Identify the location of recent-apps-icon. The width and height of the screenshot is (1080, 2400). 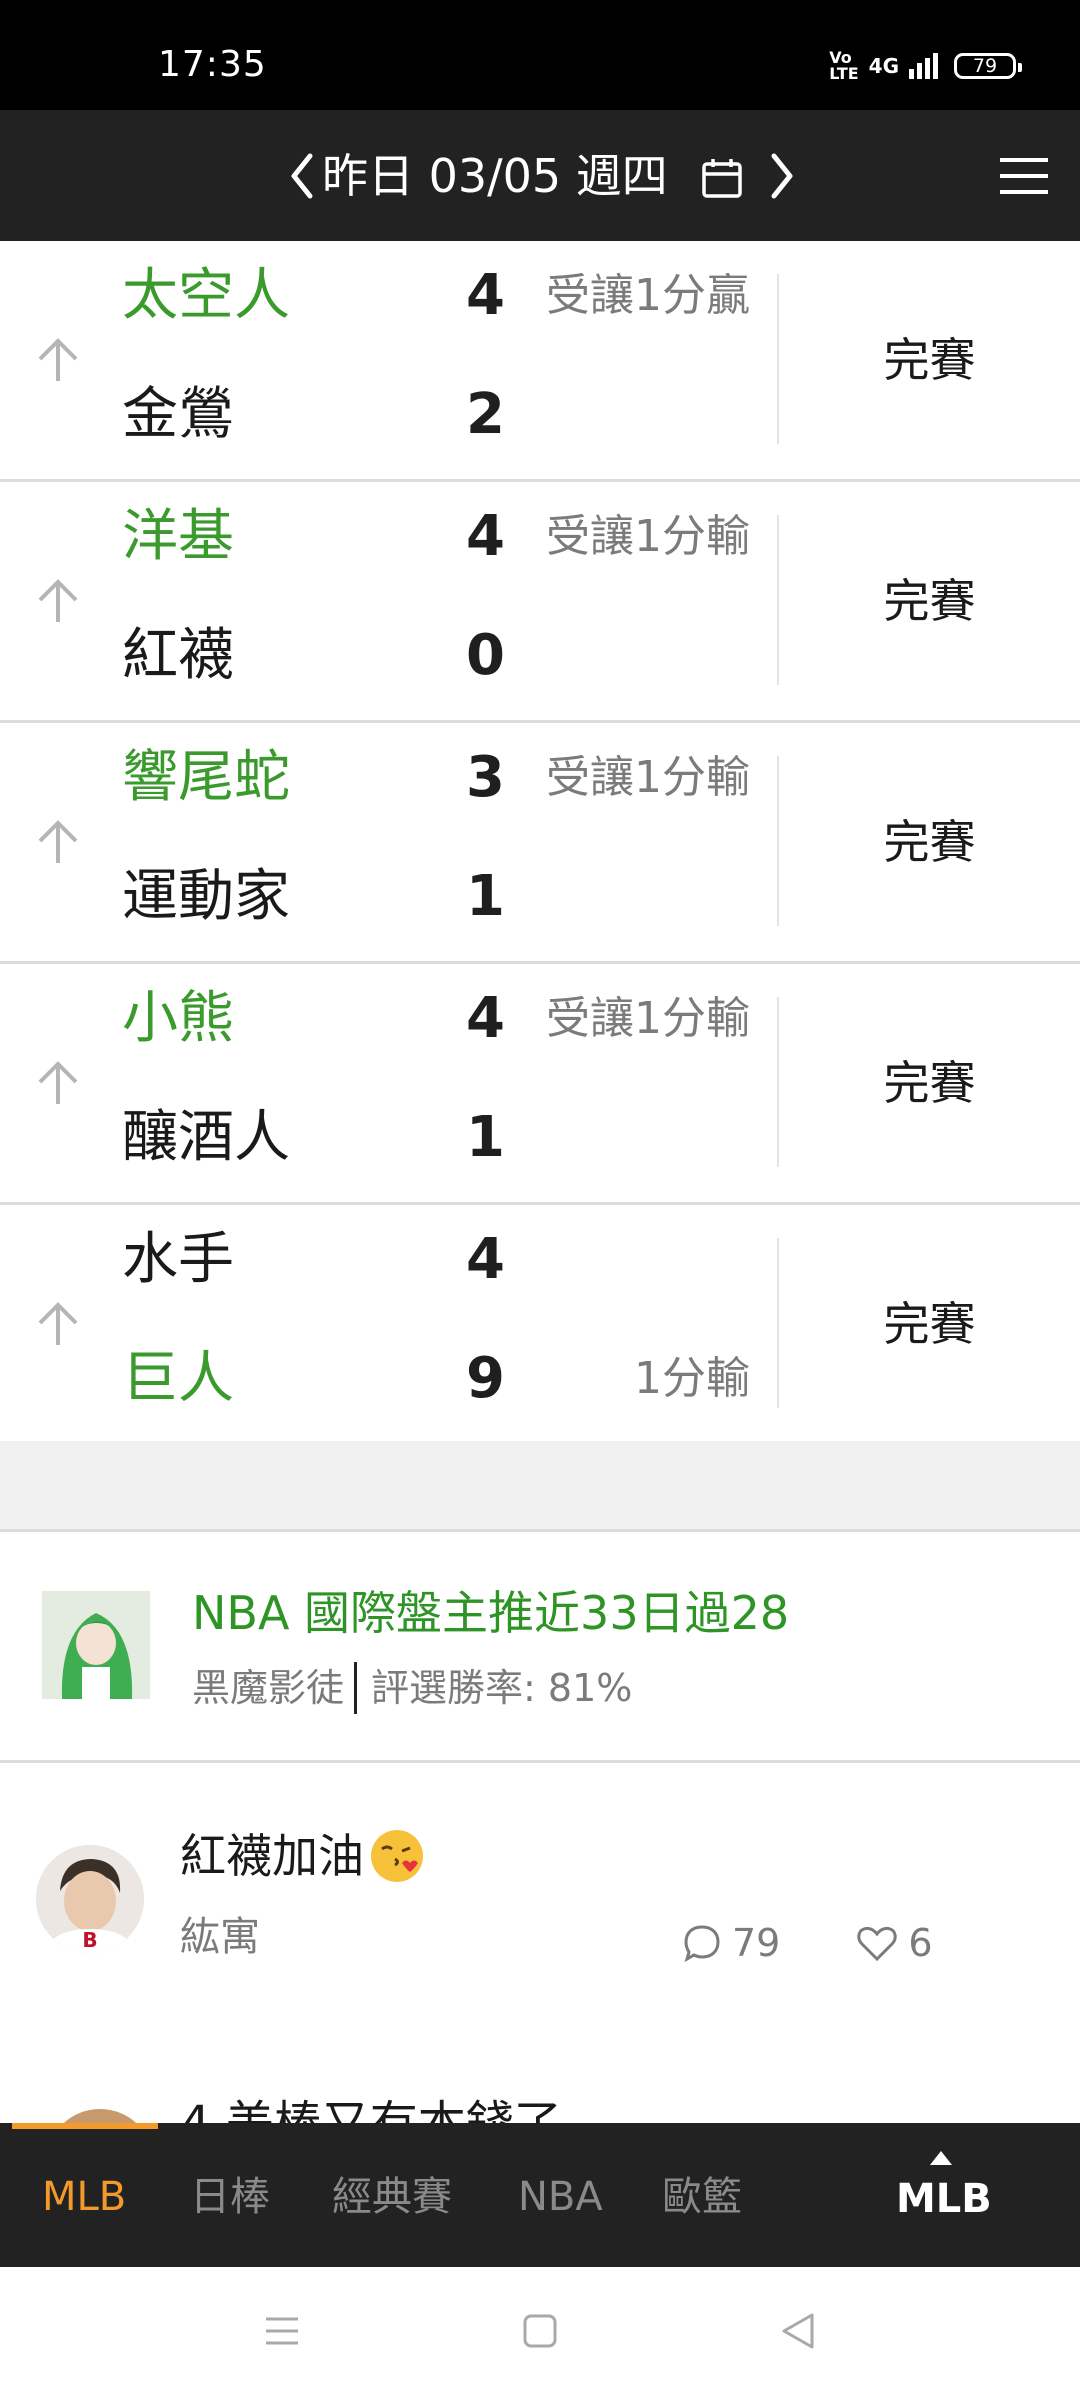
(282, 2331).